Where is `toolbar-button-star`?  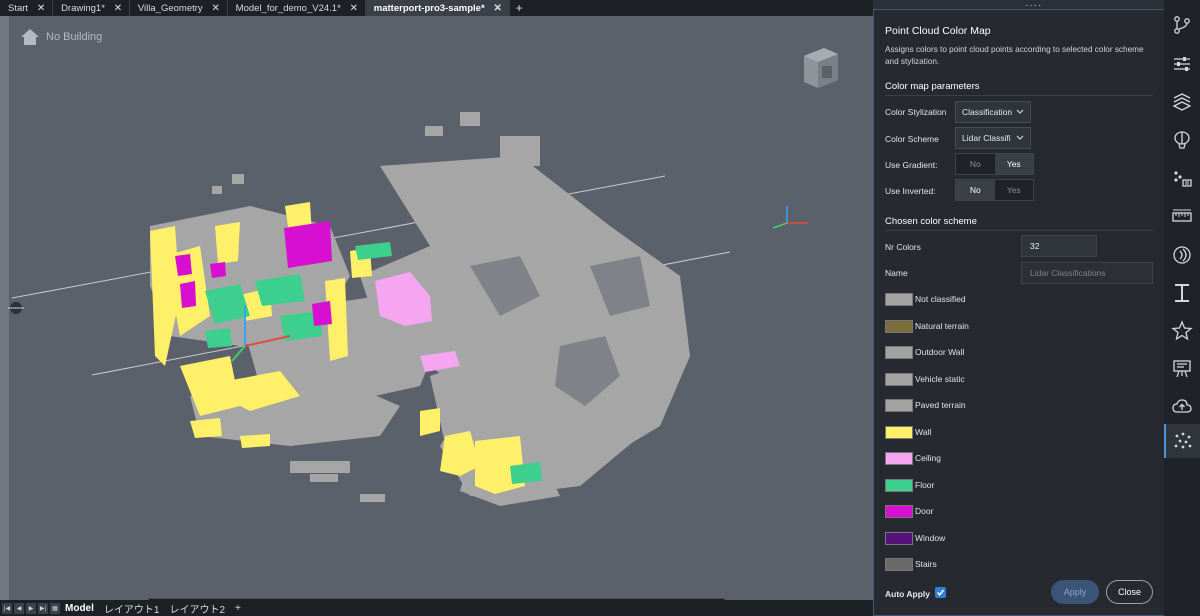 toolbar-button-star is located at coordinates (1182, 331).